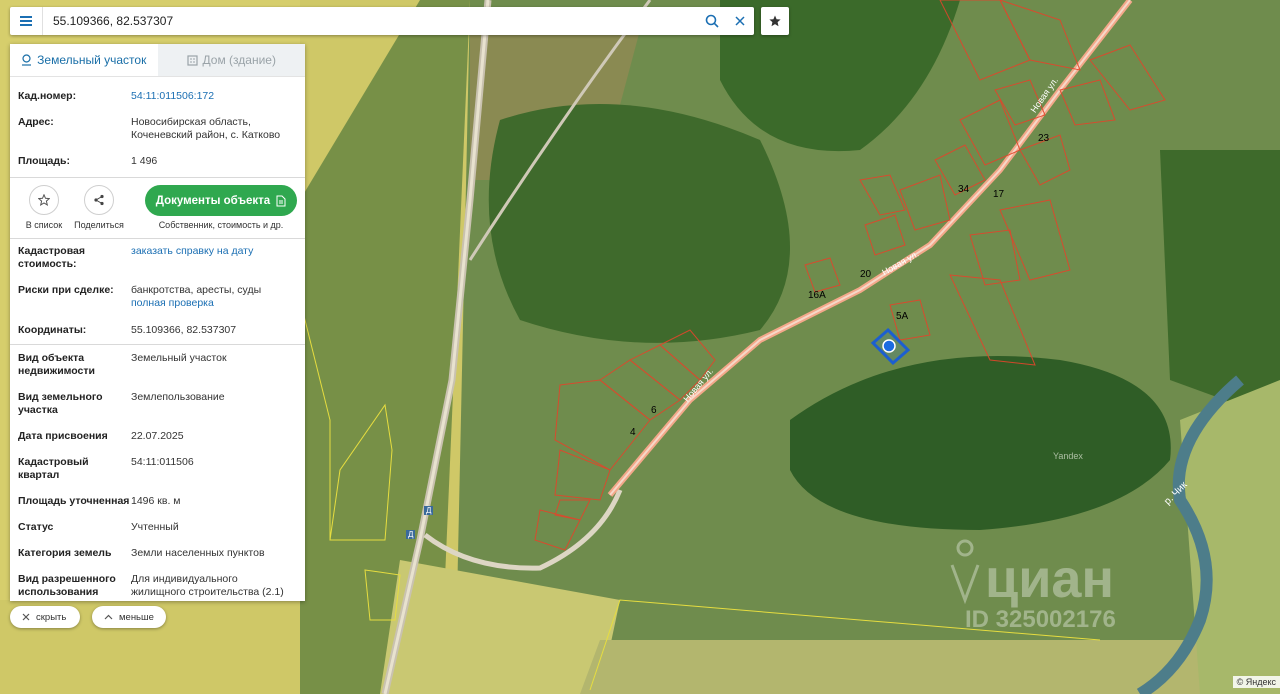  What do you see at coordinates (44, 161) in the screenshot?
I see `field-label: Площадь:` at bounding box center [44, 161].